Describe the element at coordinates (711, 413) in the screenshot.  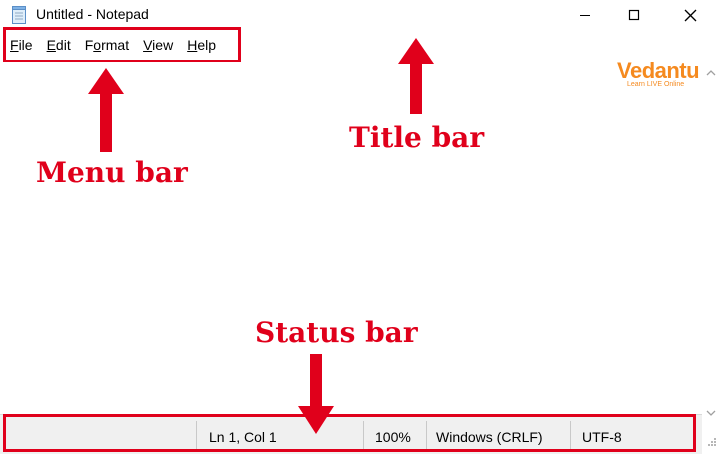
I see `scroll-down-icon` at that location.